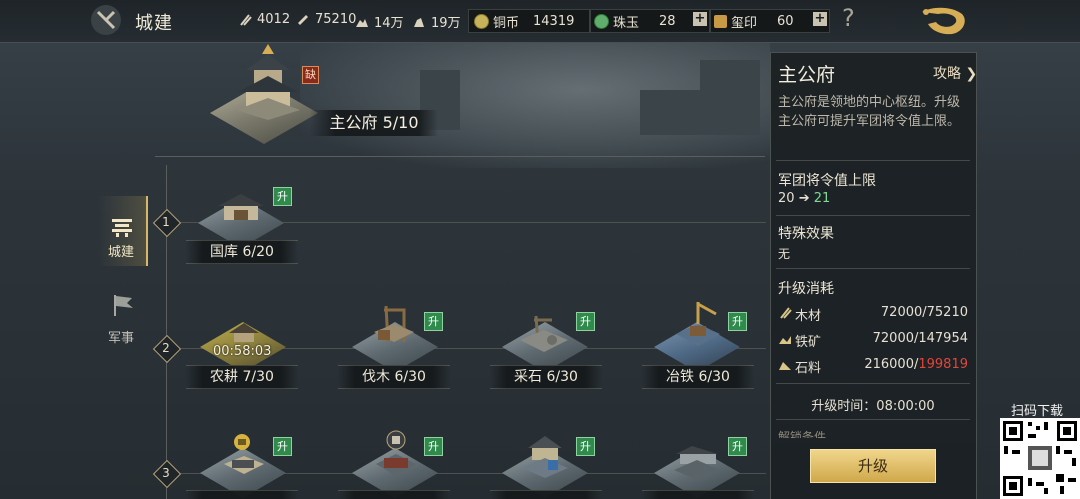 This screenshot has width=1080, height=499. I want to click on currency-copper-label: 铜币, so click(506, 23).